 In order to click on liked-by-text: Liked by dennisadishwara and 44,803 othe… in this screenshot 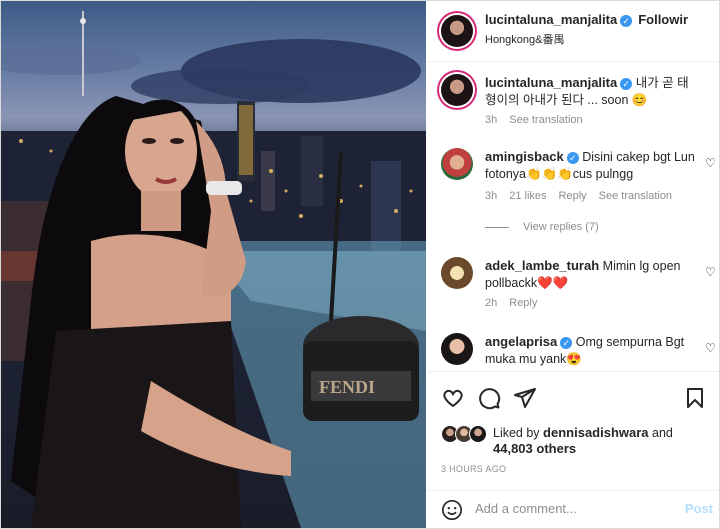, I will do `click(606, 441)`.